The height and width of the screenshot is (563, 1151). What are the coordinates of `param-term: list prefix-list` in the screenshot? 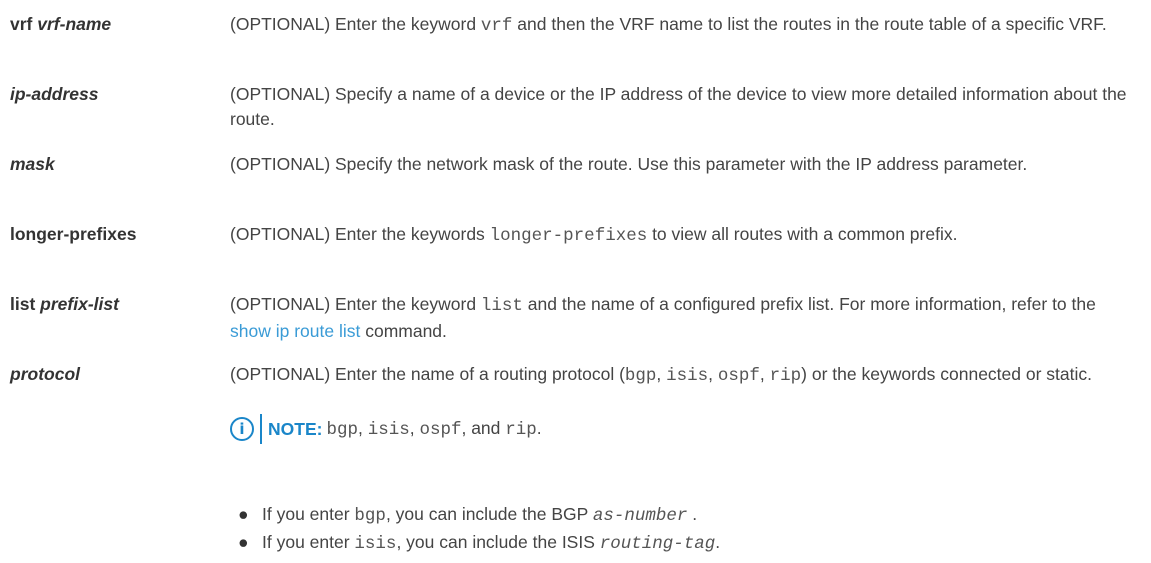 It's located at (64, 304).